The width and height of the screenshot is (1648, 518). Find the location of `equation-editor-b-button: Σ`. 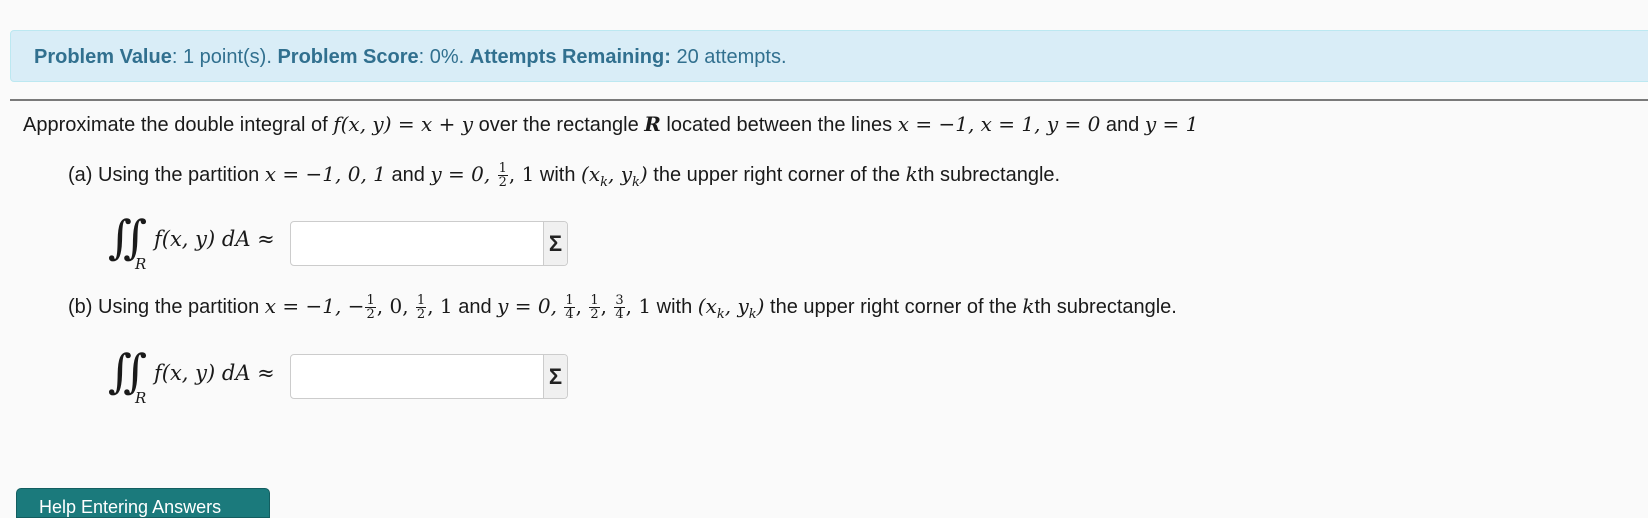

equation-editor-b-button: Σ is located at coordinates (555, 376).